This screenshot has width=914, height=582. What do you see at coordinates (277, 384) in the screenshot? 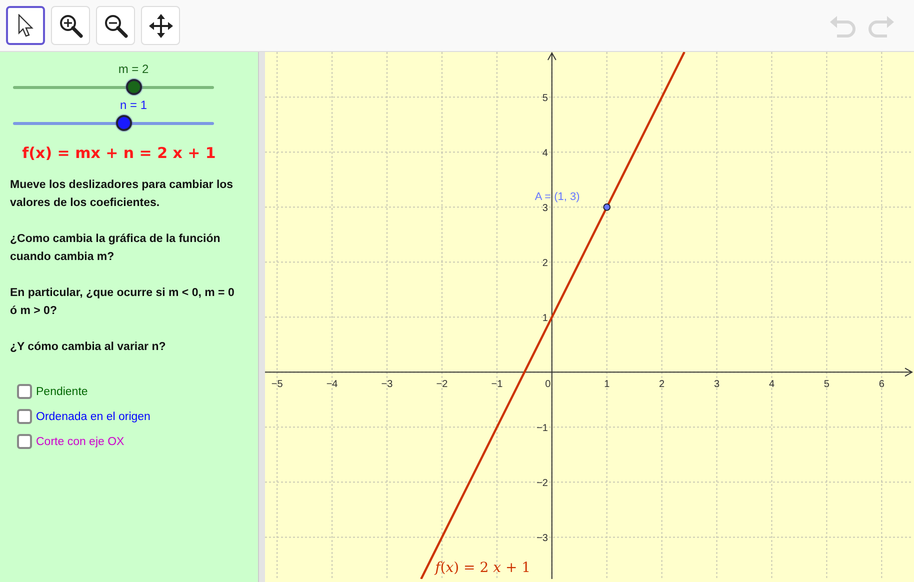
I see `x-tick-label: −5` at bounding box center [277, 384].